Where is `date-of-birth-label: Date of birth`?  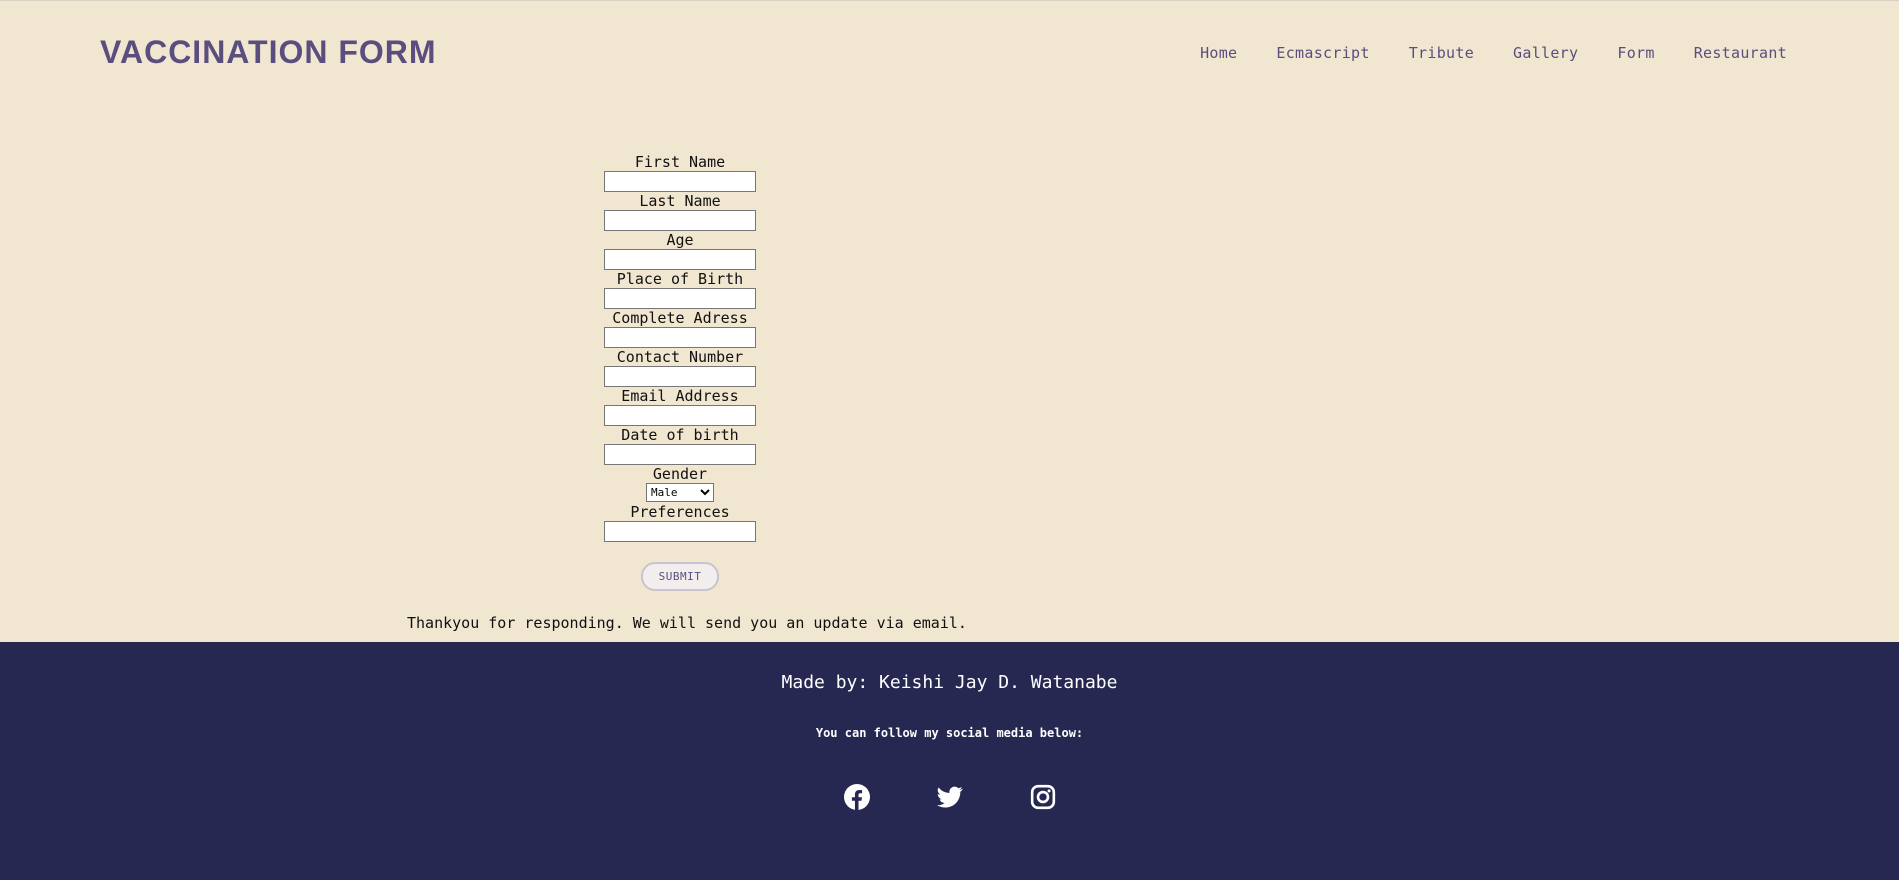
date-of-birth-label: Date of birth is located at coordinates (680, 435).